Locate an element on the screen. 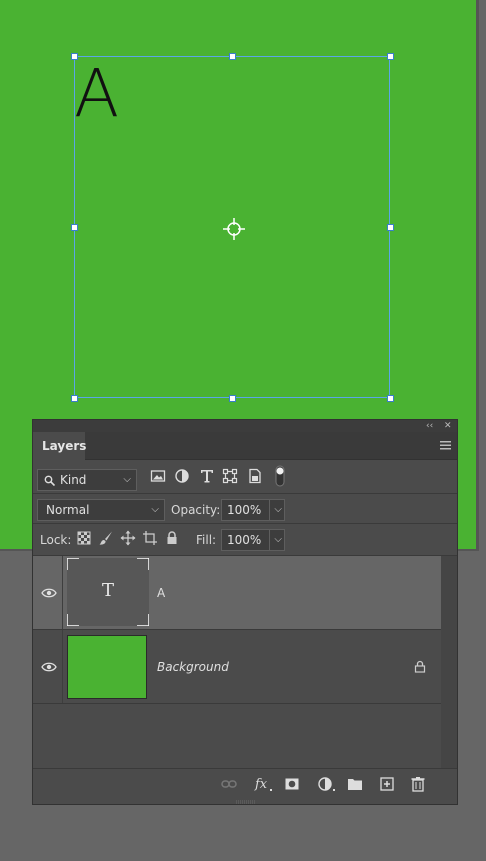  opacity-slider-button: ⌵ is located at coordinates (277, 510).